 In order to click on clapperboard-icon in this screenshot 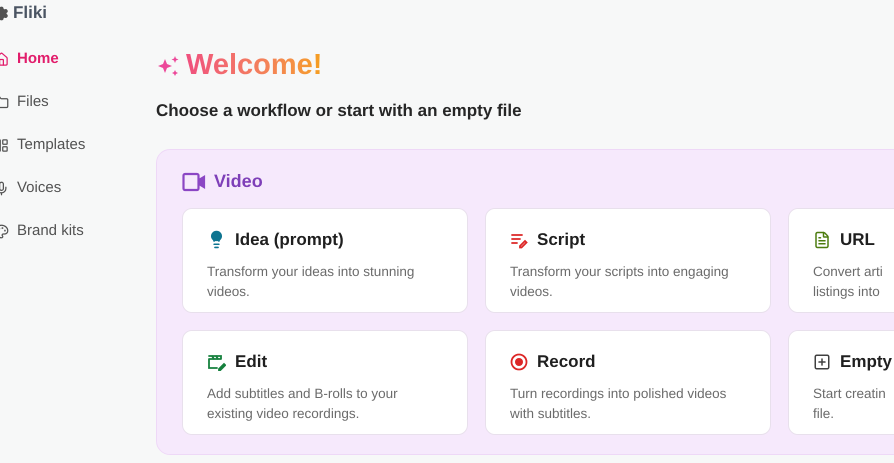, I will do `click(216, 361)`.